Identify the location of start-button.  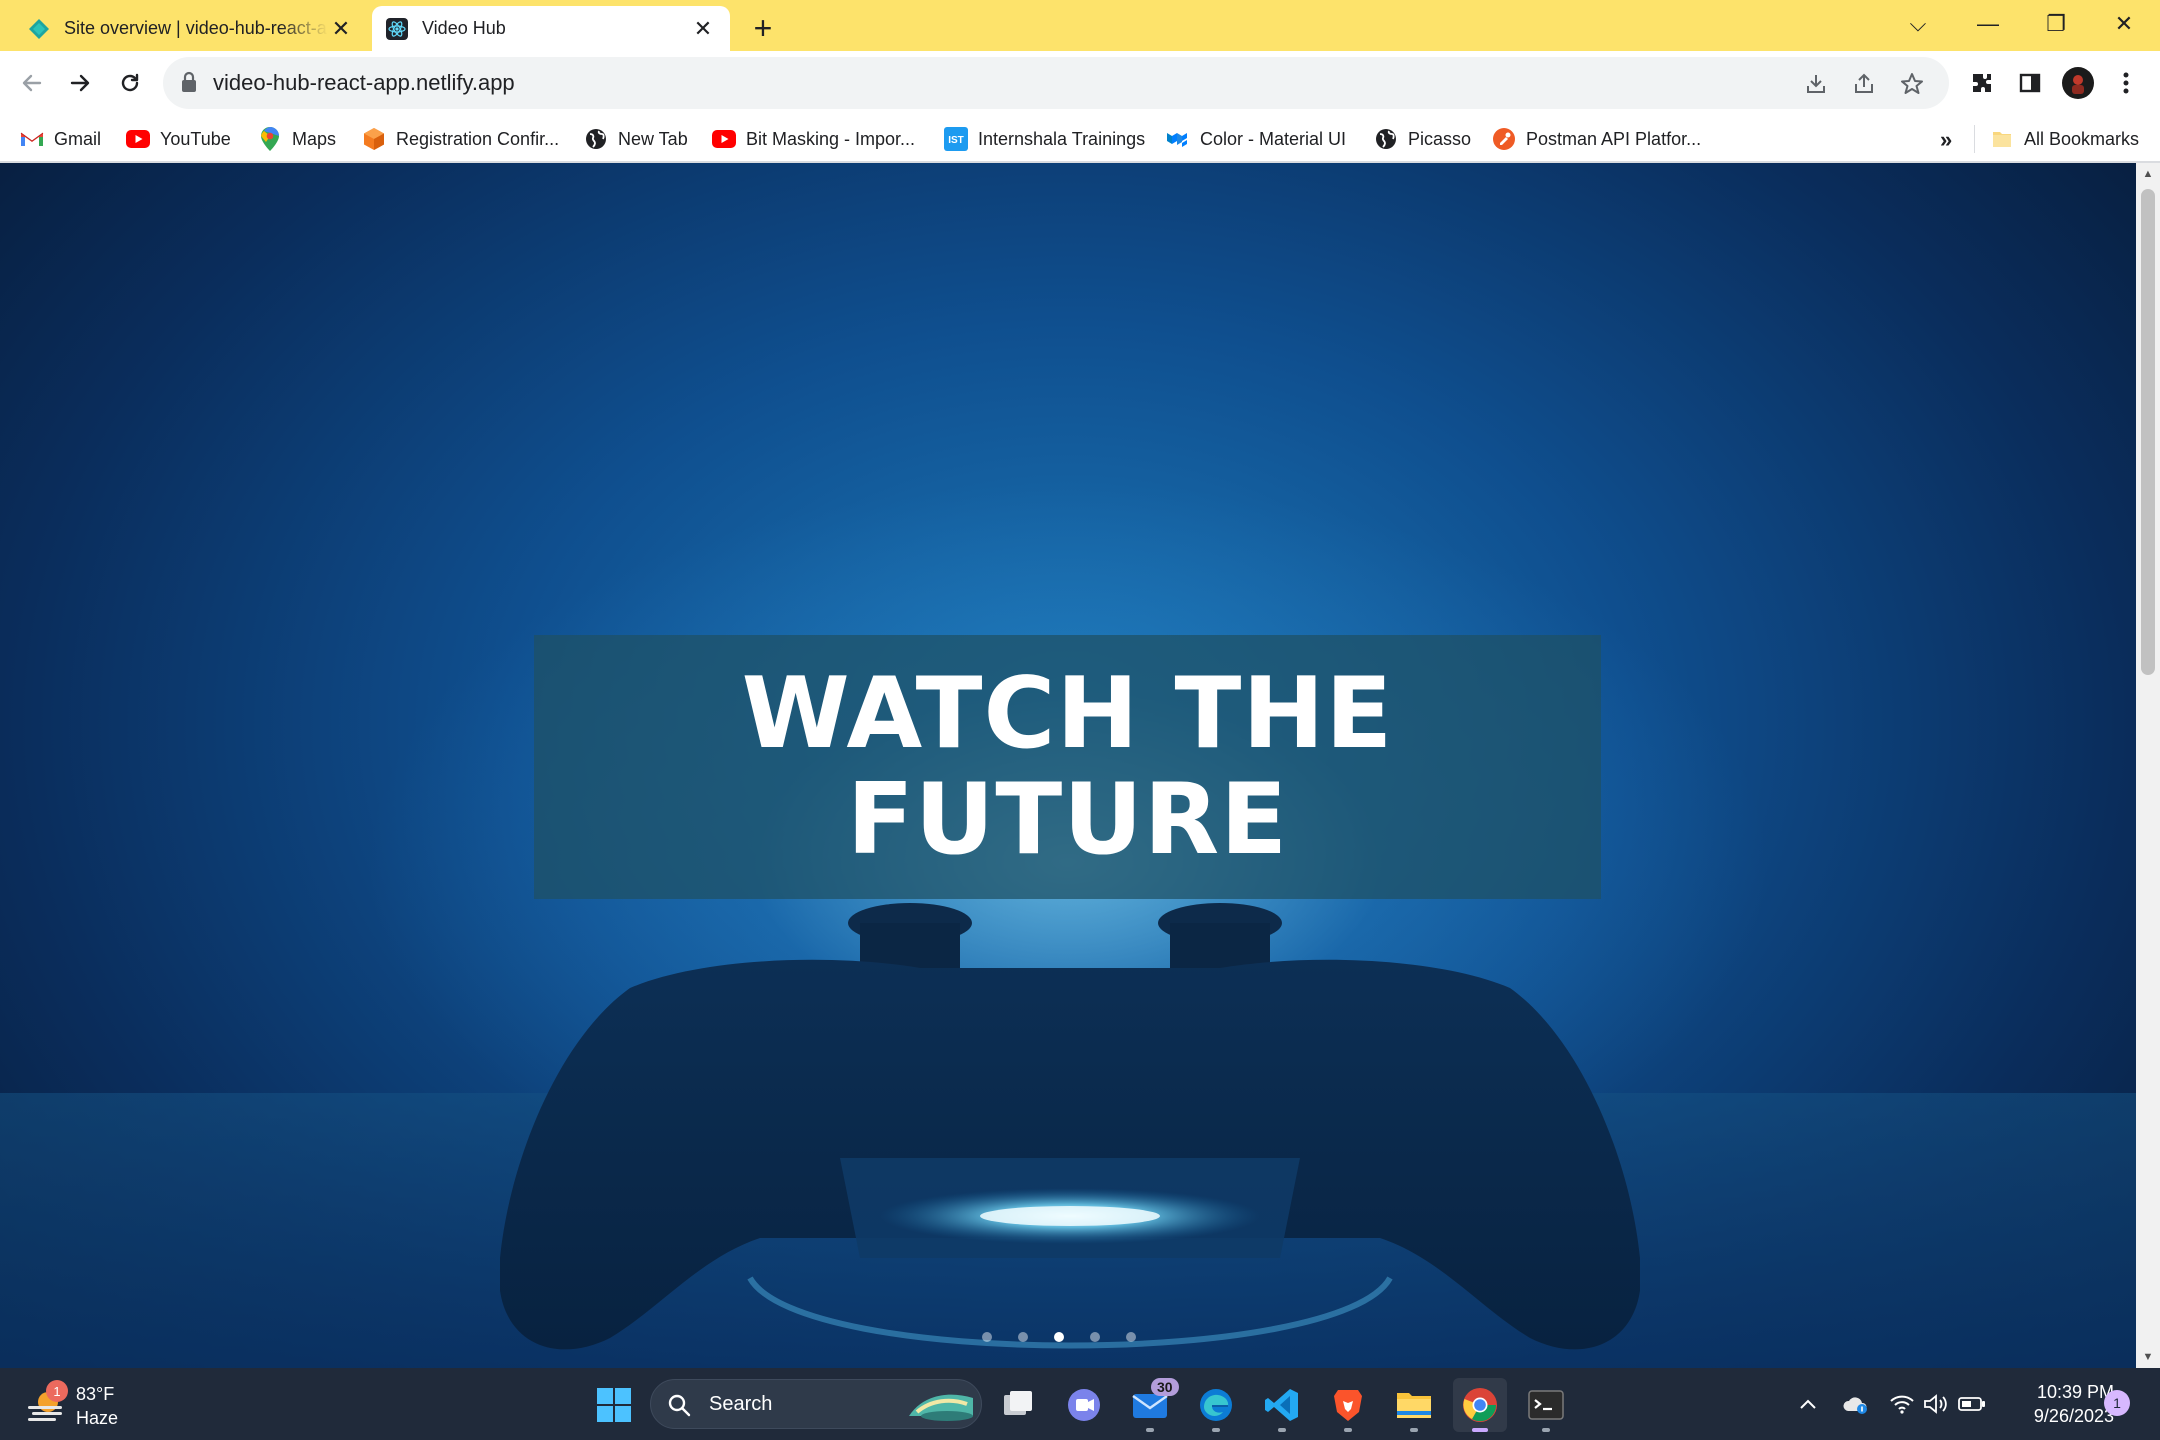
(614, 1405).